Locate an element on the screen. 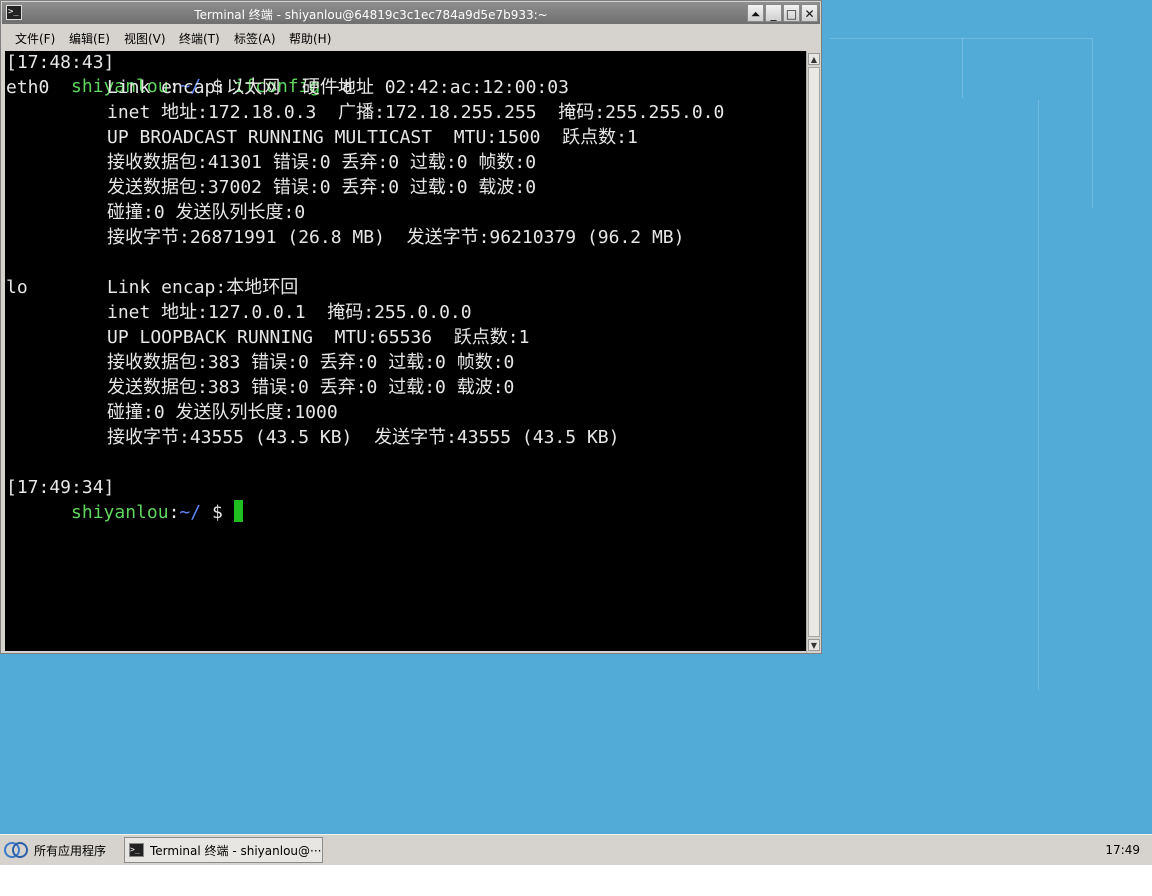 The image size is (1152, 896). text-cursor is located at coordinates (238, 511).